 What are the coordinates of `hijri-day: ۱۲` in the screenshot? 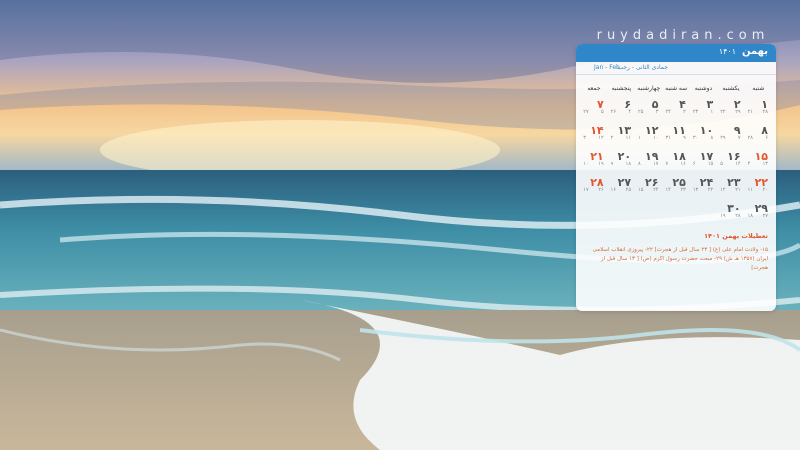 It's located at (601, 138).